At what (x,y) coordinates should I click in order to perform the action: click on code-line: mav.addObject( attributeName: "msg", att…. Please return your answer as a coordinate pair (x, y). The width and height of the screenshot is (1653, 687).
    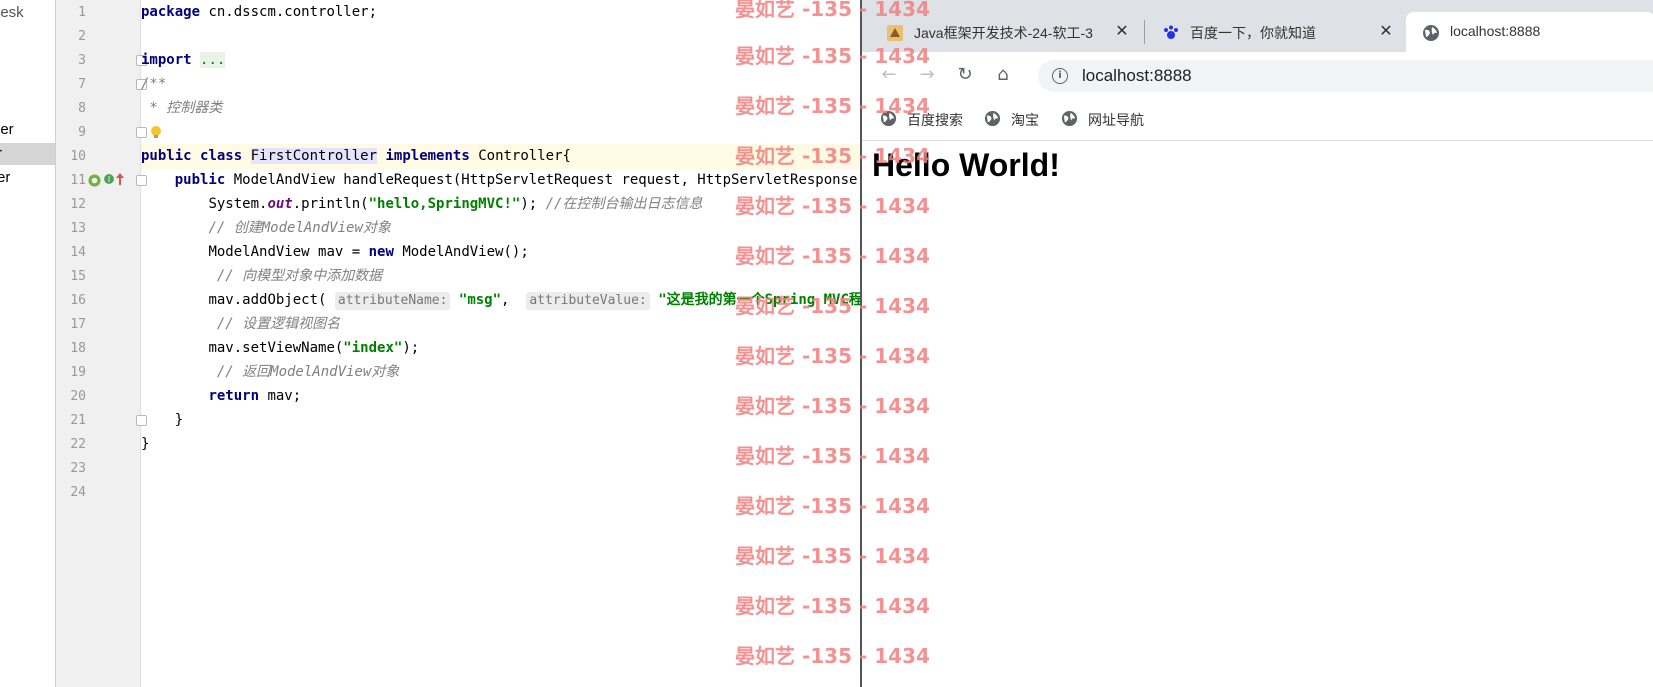
    Looking at the image, I should click on (534, 301).